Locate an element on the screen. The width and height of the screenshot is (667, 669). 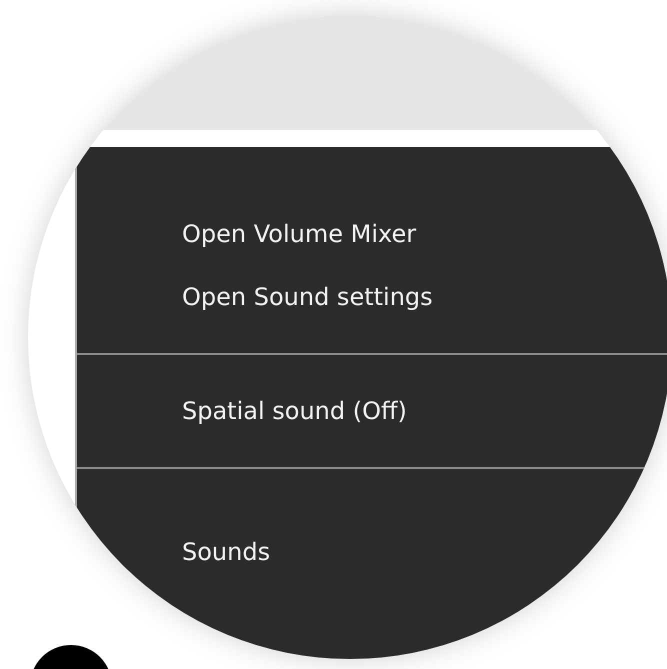
menu-item: Open Volume Mixer is located at coordinates (372, 234).